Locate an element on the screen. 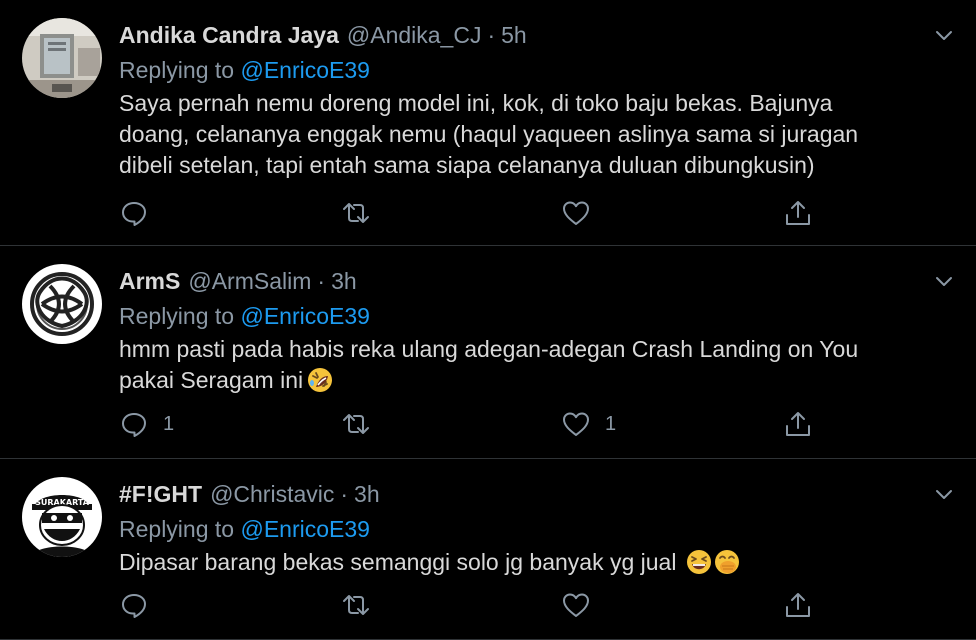  tweet-header: ArmS @ArmSalim · 3h is located at coordinates (537, 281).